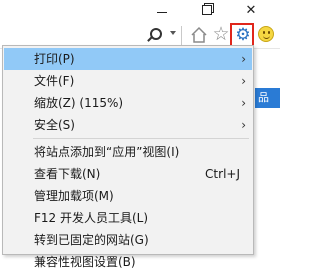  I want to click on tools-button: ⚙, so click(242, 35).